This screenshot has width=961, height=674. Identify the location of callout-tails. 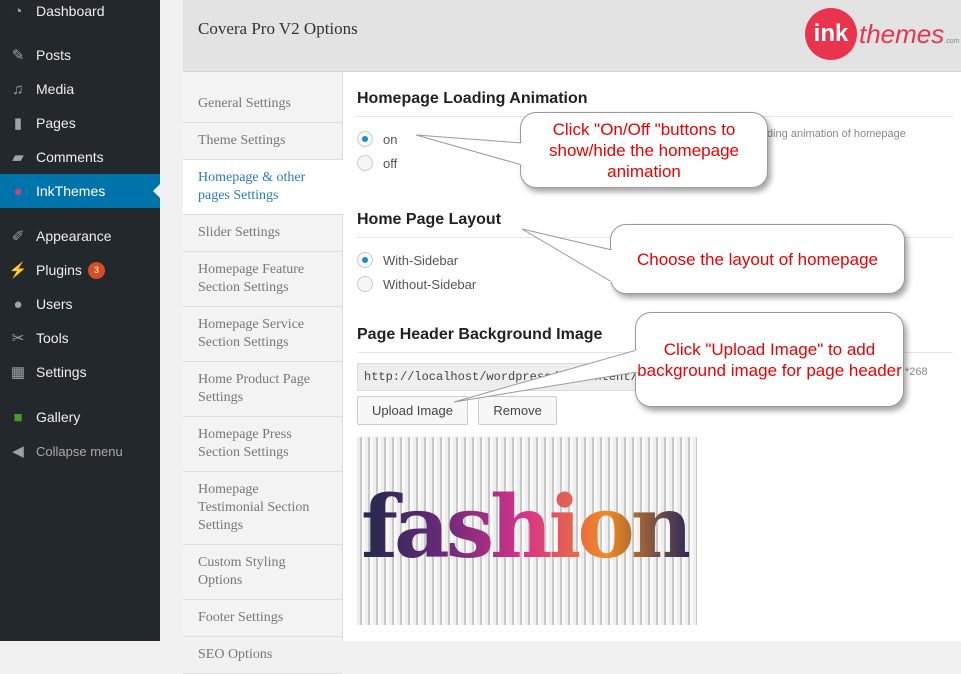
(527, 268).